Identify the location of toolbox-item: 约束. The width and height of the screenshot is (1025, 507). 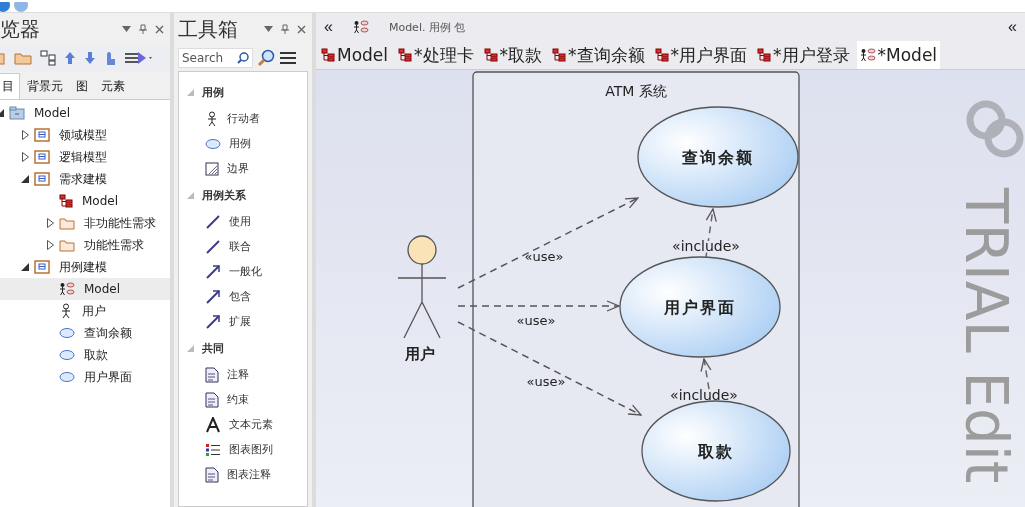
(243, 399).